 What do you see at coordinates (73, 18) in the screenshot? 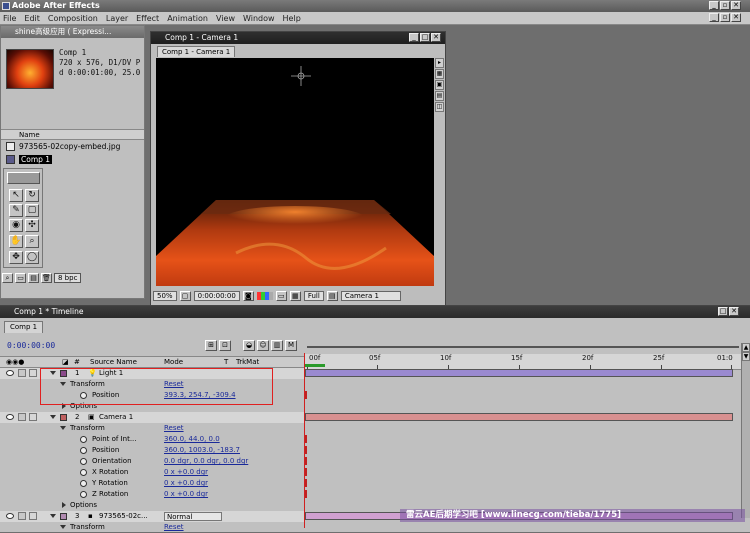
I see `menu-composition: Composition` at bounding box center [73, 18].